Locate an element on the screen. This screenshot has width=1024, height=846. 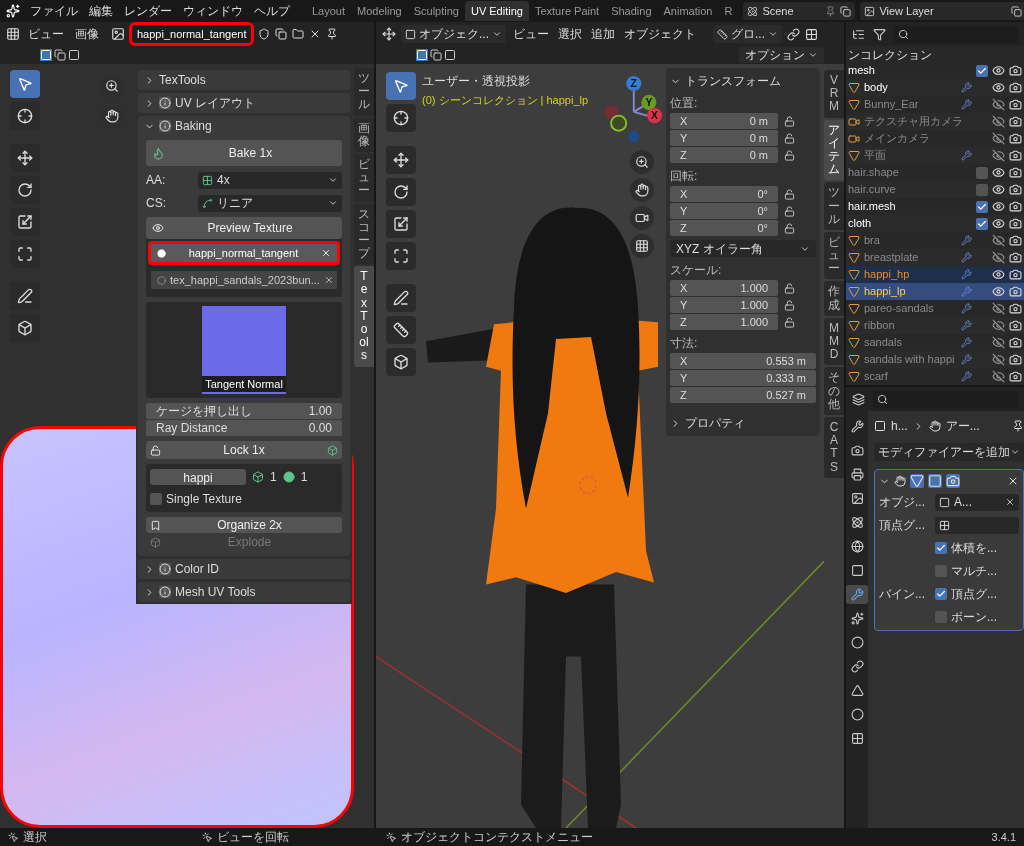
outliner-row: hair.shape is located at coordinates (935, 172).